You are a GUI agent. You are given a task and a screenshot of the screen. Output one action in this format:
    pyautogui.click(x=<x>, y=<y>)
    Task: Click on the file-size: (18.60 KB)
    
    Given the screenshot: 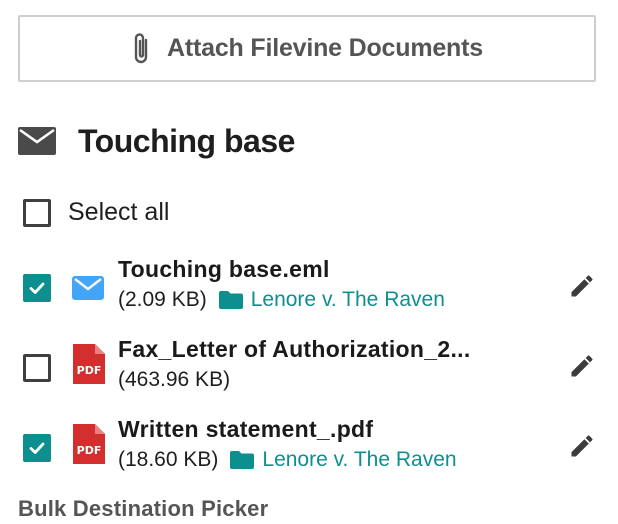 What is the action you would take?
    pyautogui.click(x=168, y=459)
    